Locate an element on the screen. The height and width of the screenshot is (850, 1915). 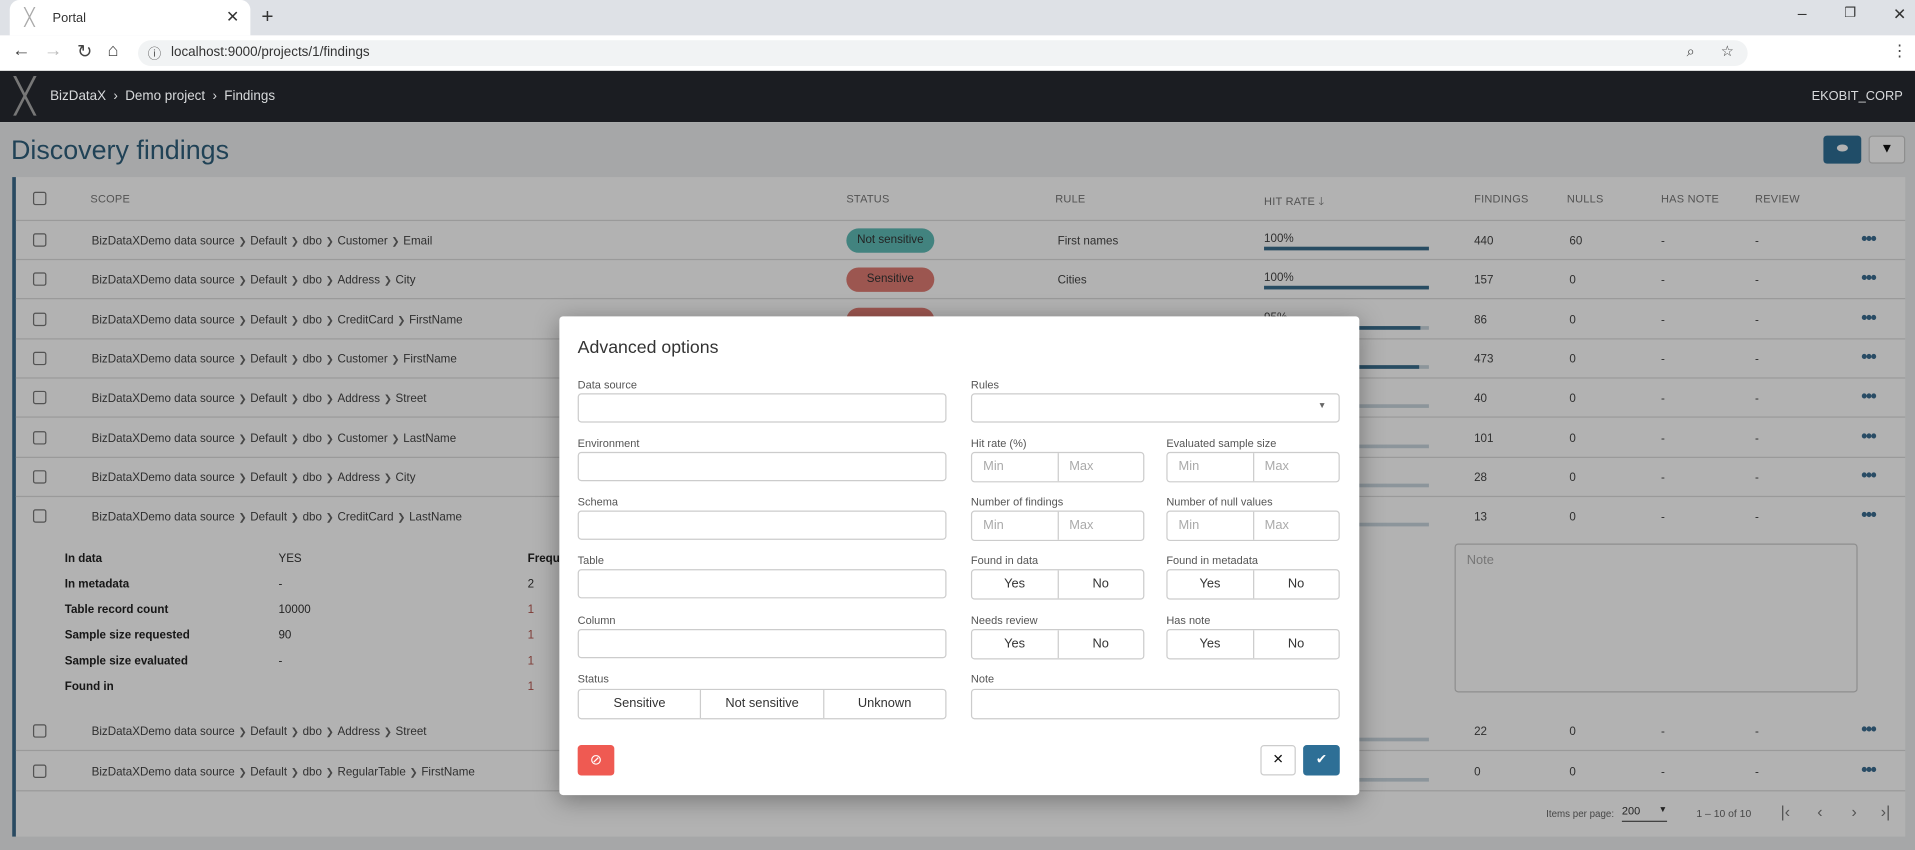
info-icon: ⓘ is located at coordinates (154, 55).